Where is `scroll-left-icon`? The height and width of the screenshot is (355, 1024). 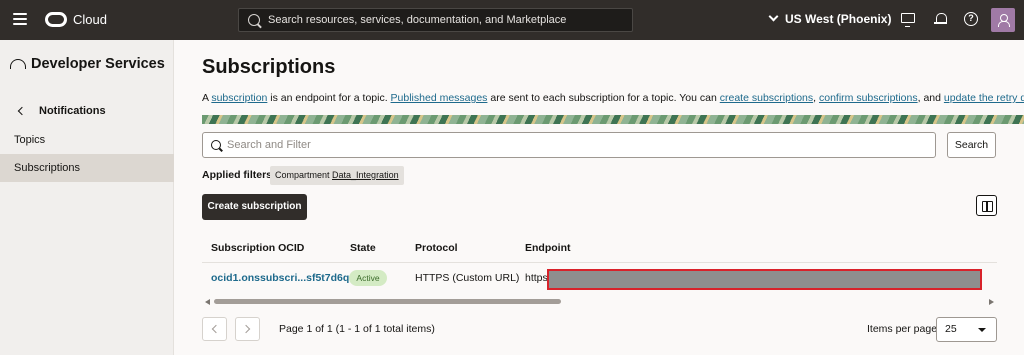 scroll-left-icon is located at coordinates (207, 302).